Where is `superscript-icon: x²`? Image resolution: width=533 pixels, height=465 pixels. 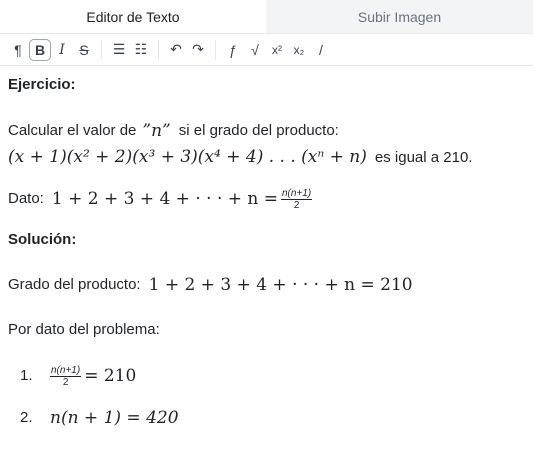 superscript-icon: x² is located at coordinates (277, 50).